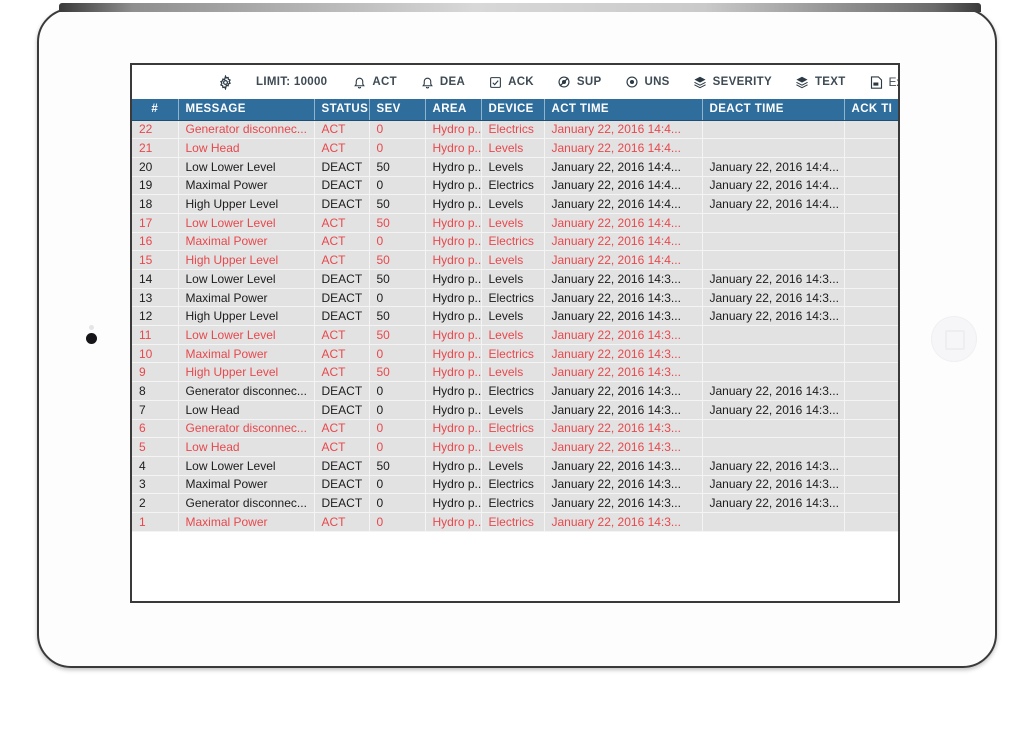  I want to click on column-header-device: DEVICE, so click(513, 110).